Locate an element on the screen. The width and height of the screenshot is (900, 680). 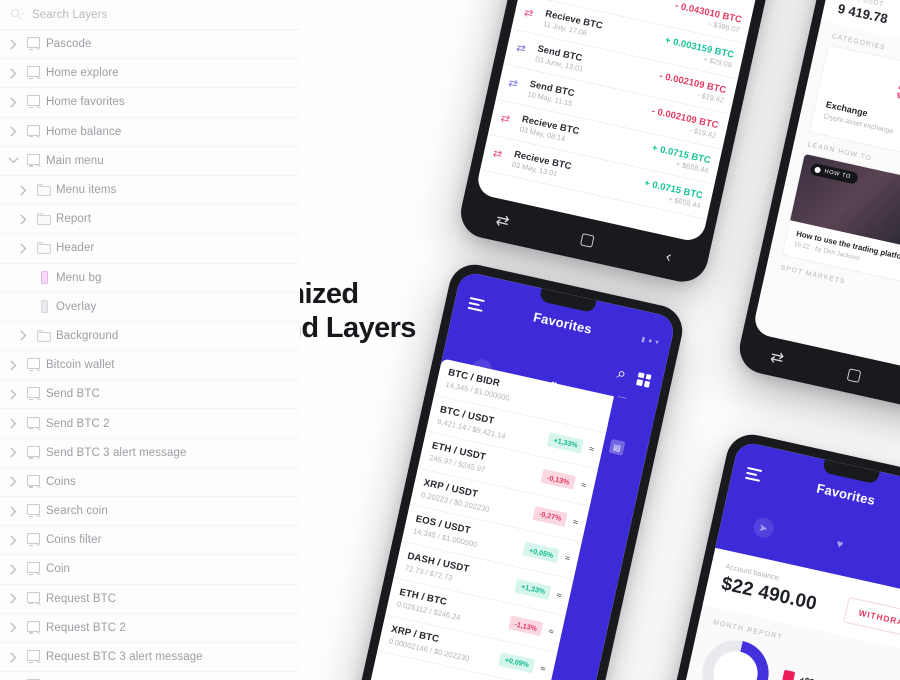
layer-row-overlay: Overlay is located at coordinates (150, 307).